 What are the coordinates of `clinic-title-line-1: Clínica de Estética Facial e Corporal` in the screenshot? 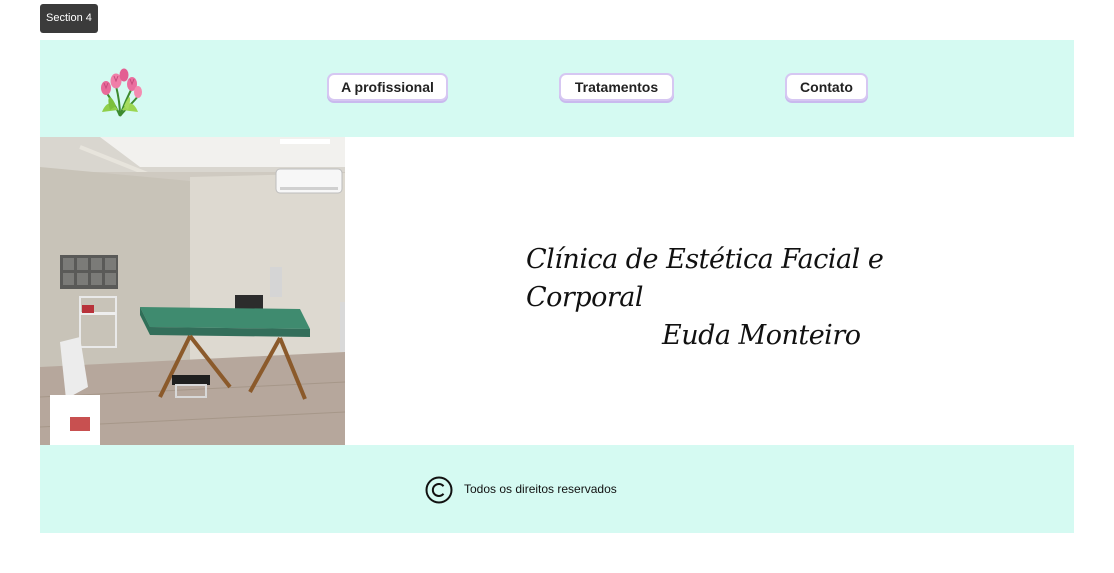 It's located at (705, 278).